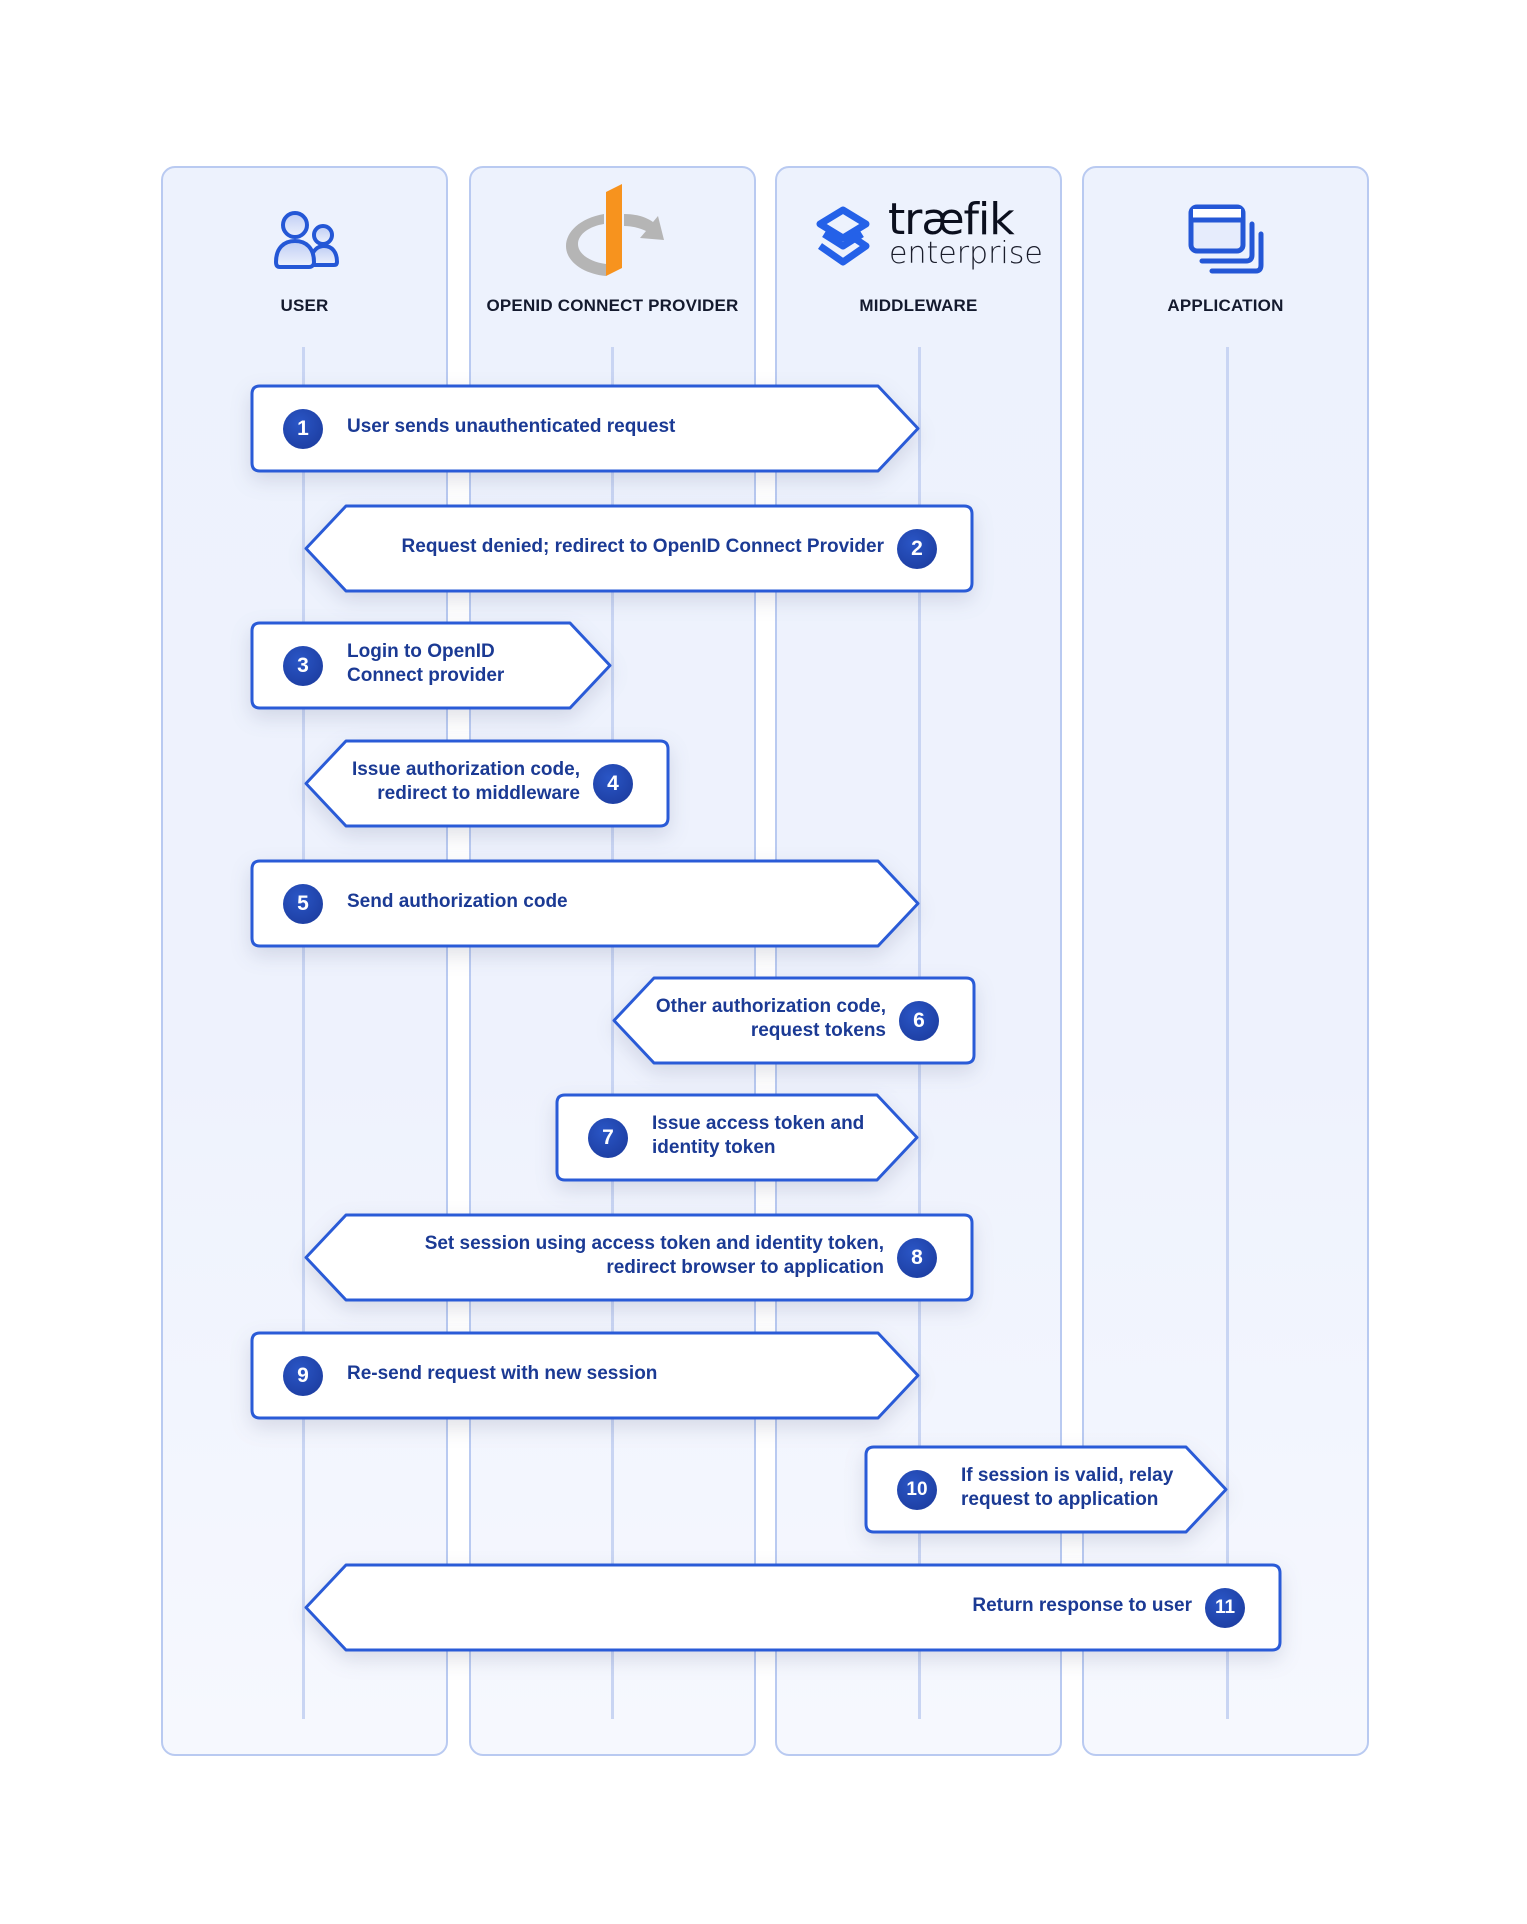 This screenshot has width=1527, height=1924. I want to click on step-label-line: Issue access token and, so click(758, 1123).